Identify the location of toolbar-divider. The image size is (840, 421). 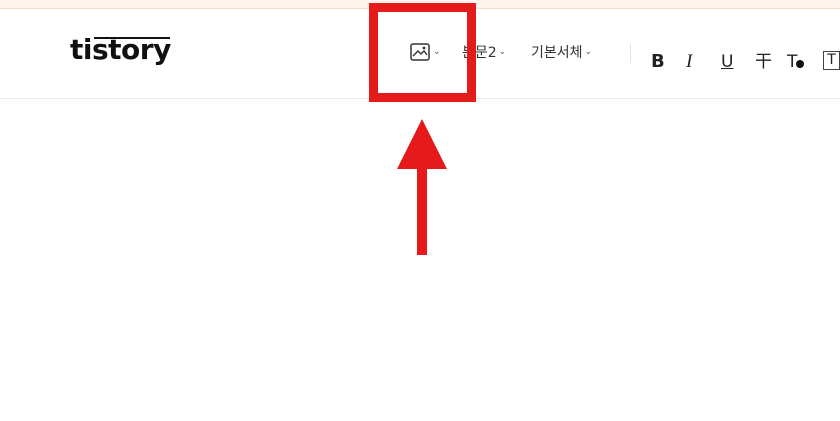
(630, 53).